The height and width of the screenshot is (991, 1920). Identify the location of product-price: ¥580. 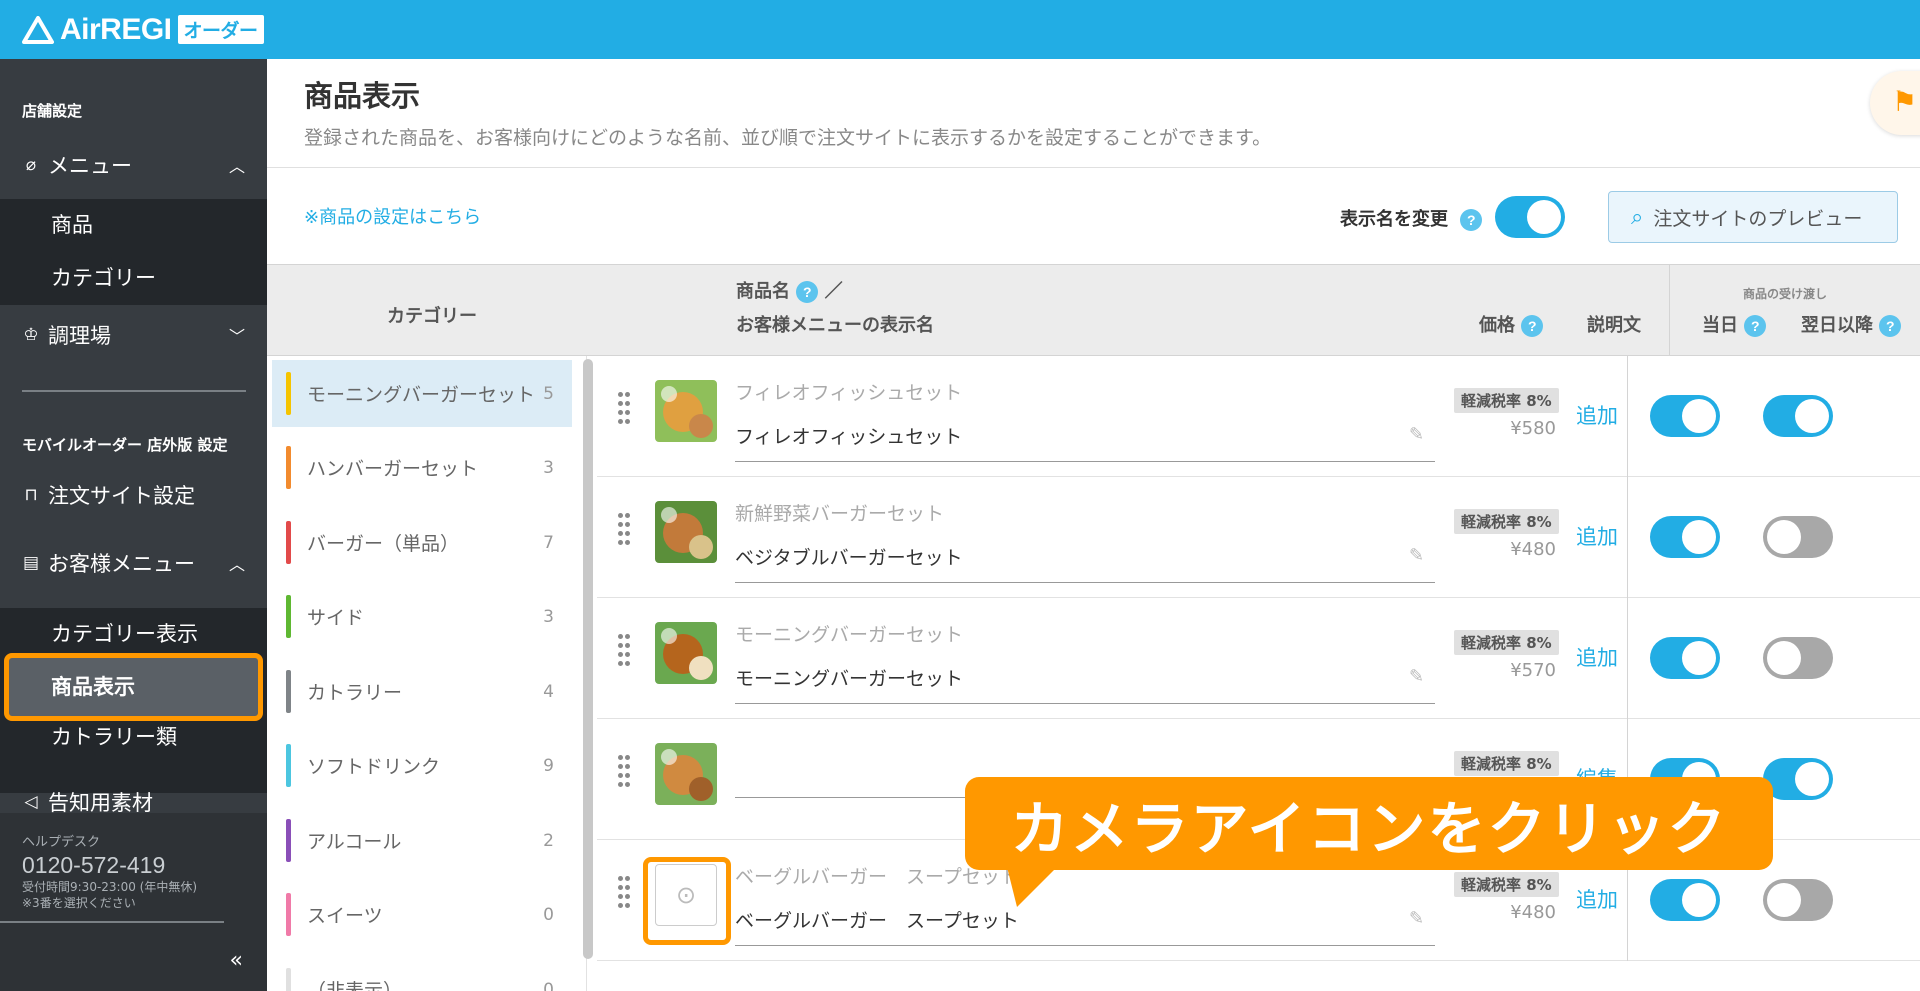
(1533, 428).